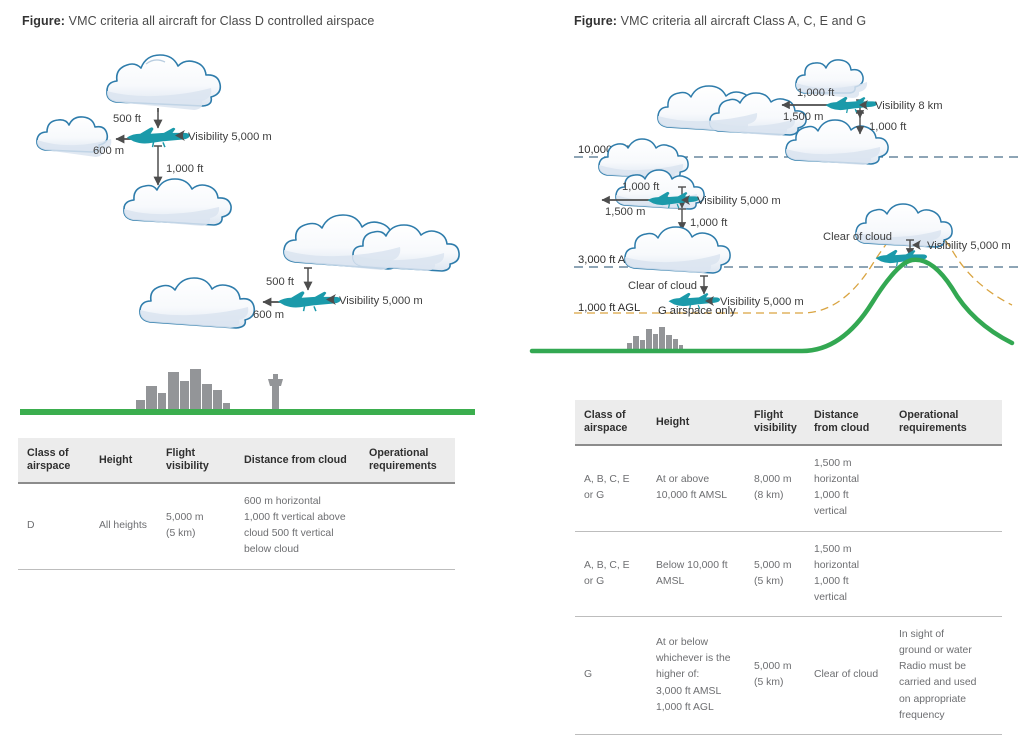  Describe the element at coordinates (696, 573) in the screenshot. I see `cell-height: Below 10,000 ft AMSL` at that location.